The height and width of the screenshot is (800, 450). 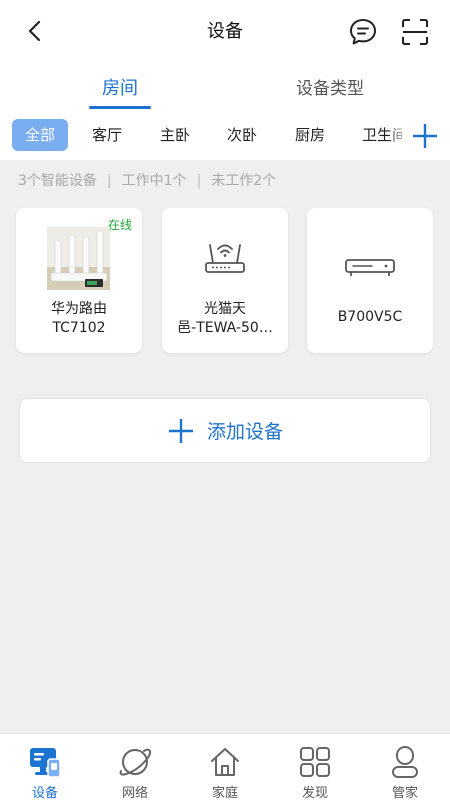 I want to click on tab-room: 房间, so click(x=120, y=87).